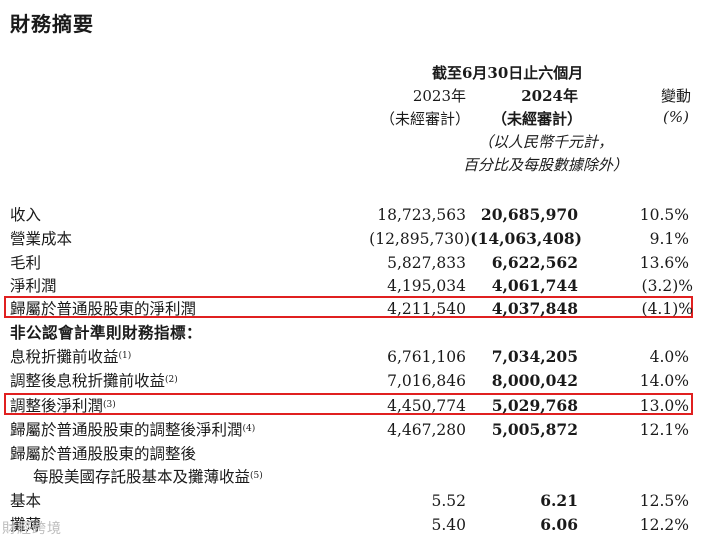  I want to click on page-title: 財務摘要, so click(52, 24).